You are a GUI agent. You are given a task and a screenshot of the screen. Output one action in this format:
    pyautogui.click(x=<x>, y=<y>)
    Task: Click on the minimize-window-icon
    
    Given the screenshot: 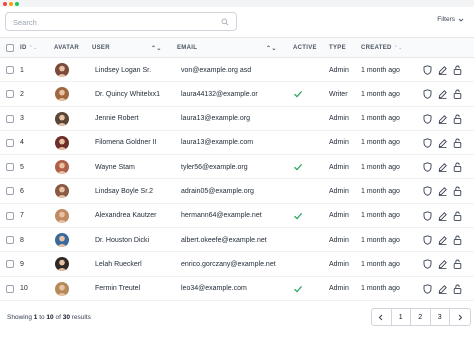 What is the action you would take?
    pyautogui.click(x=11, y=4)
    